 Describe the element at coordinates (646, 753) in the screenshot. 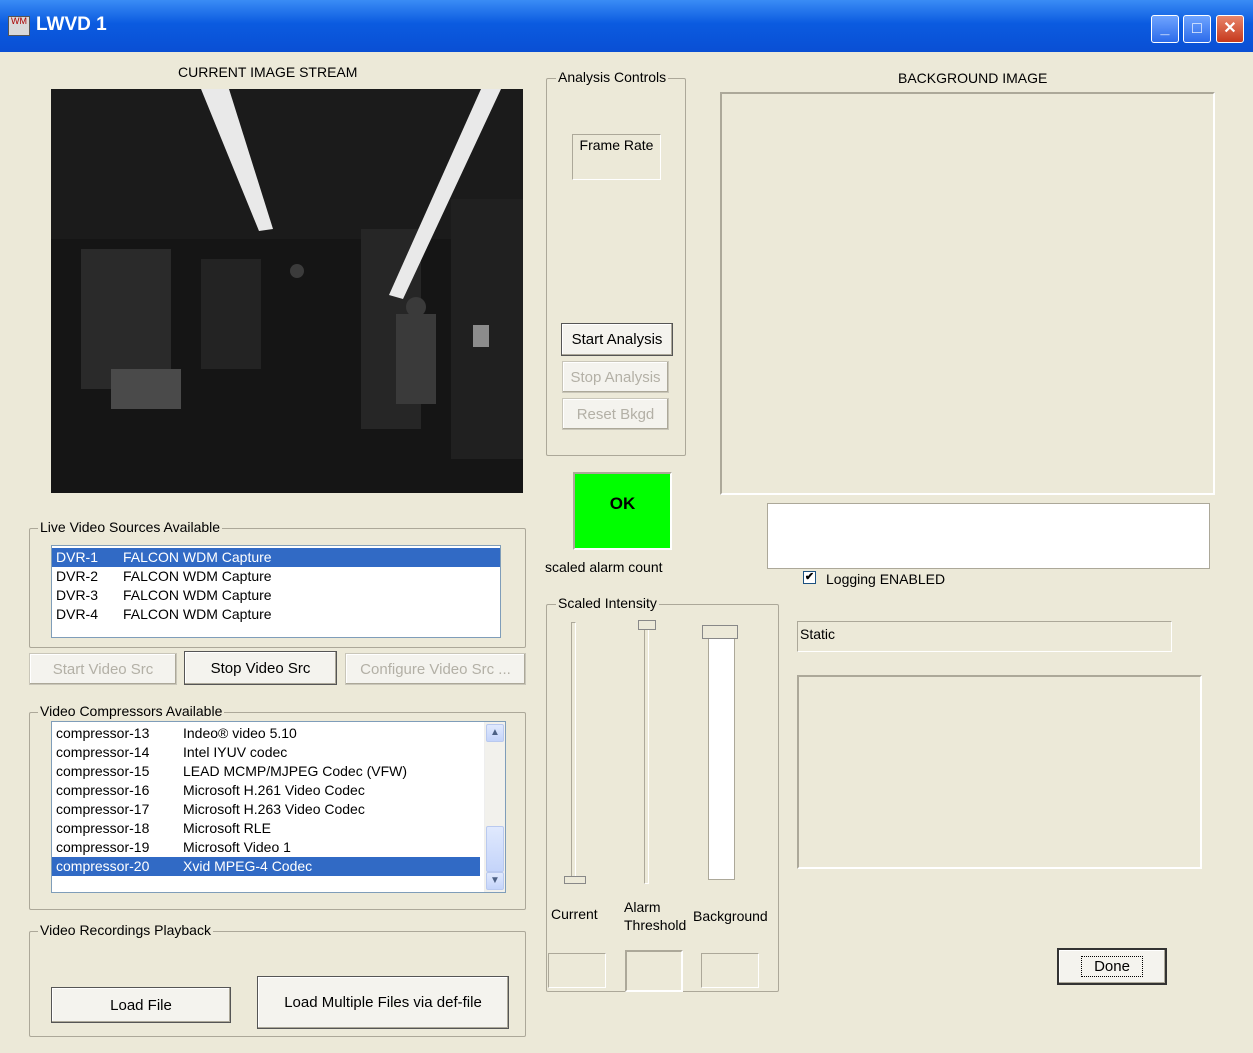

I see `threshold-slider-track` at that location.